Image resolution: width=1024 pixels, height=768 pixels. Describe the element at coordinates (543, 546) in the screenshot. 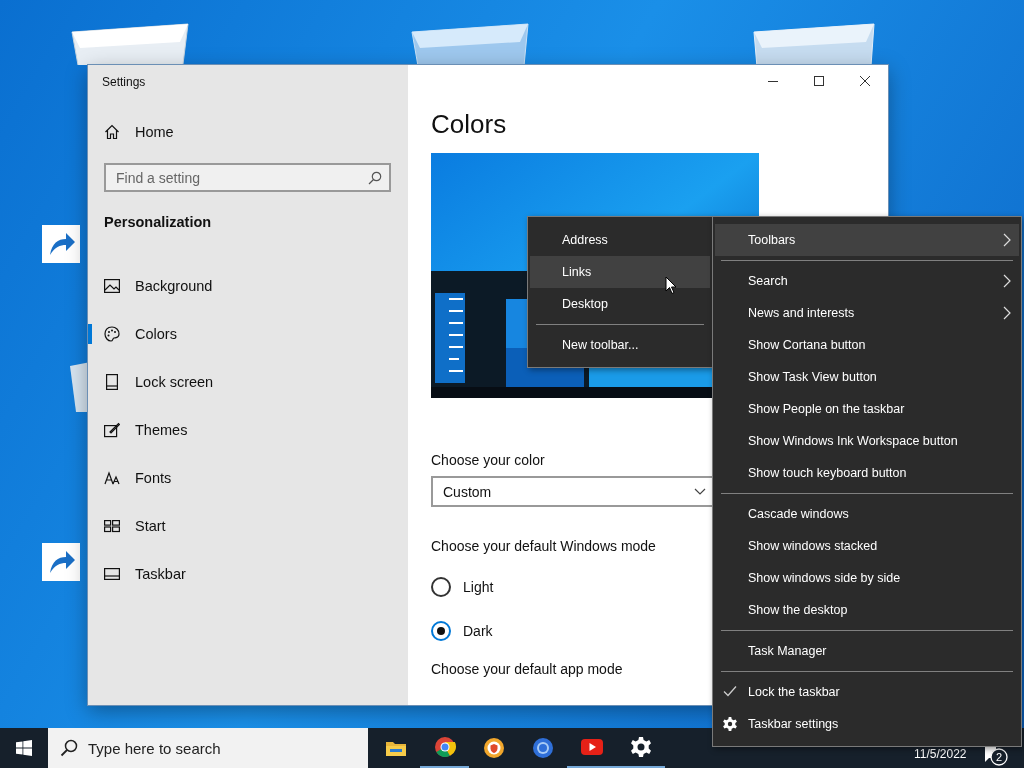

I see `field-label: Choose your default Windows mode` at that location.